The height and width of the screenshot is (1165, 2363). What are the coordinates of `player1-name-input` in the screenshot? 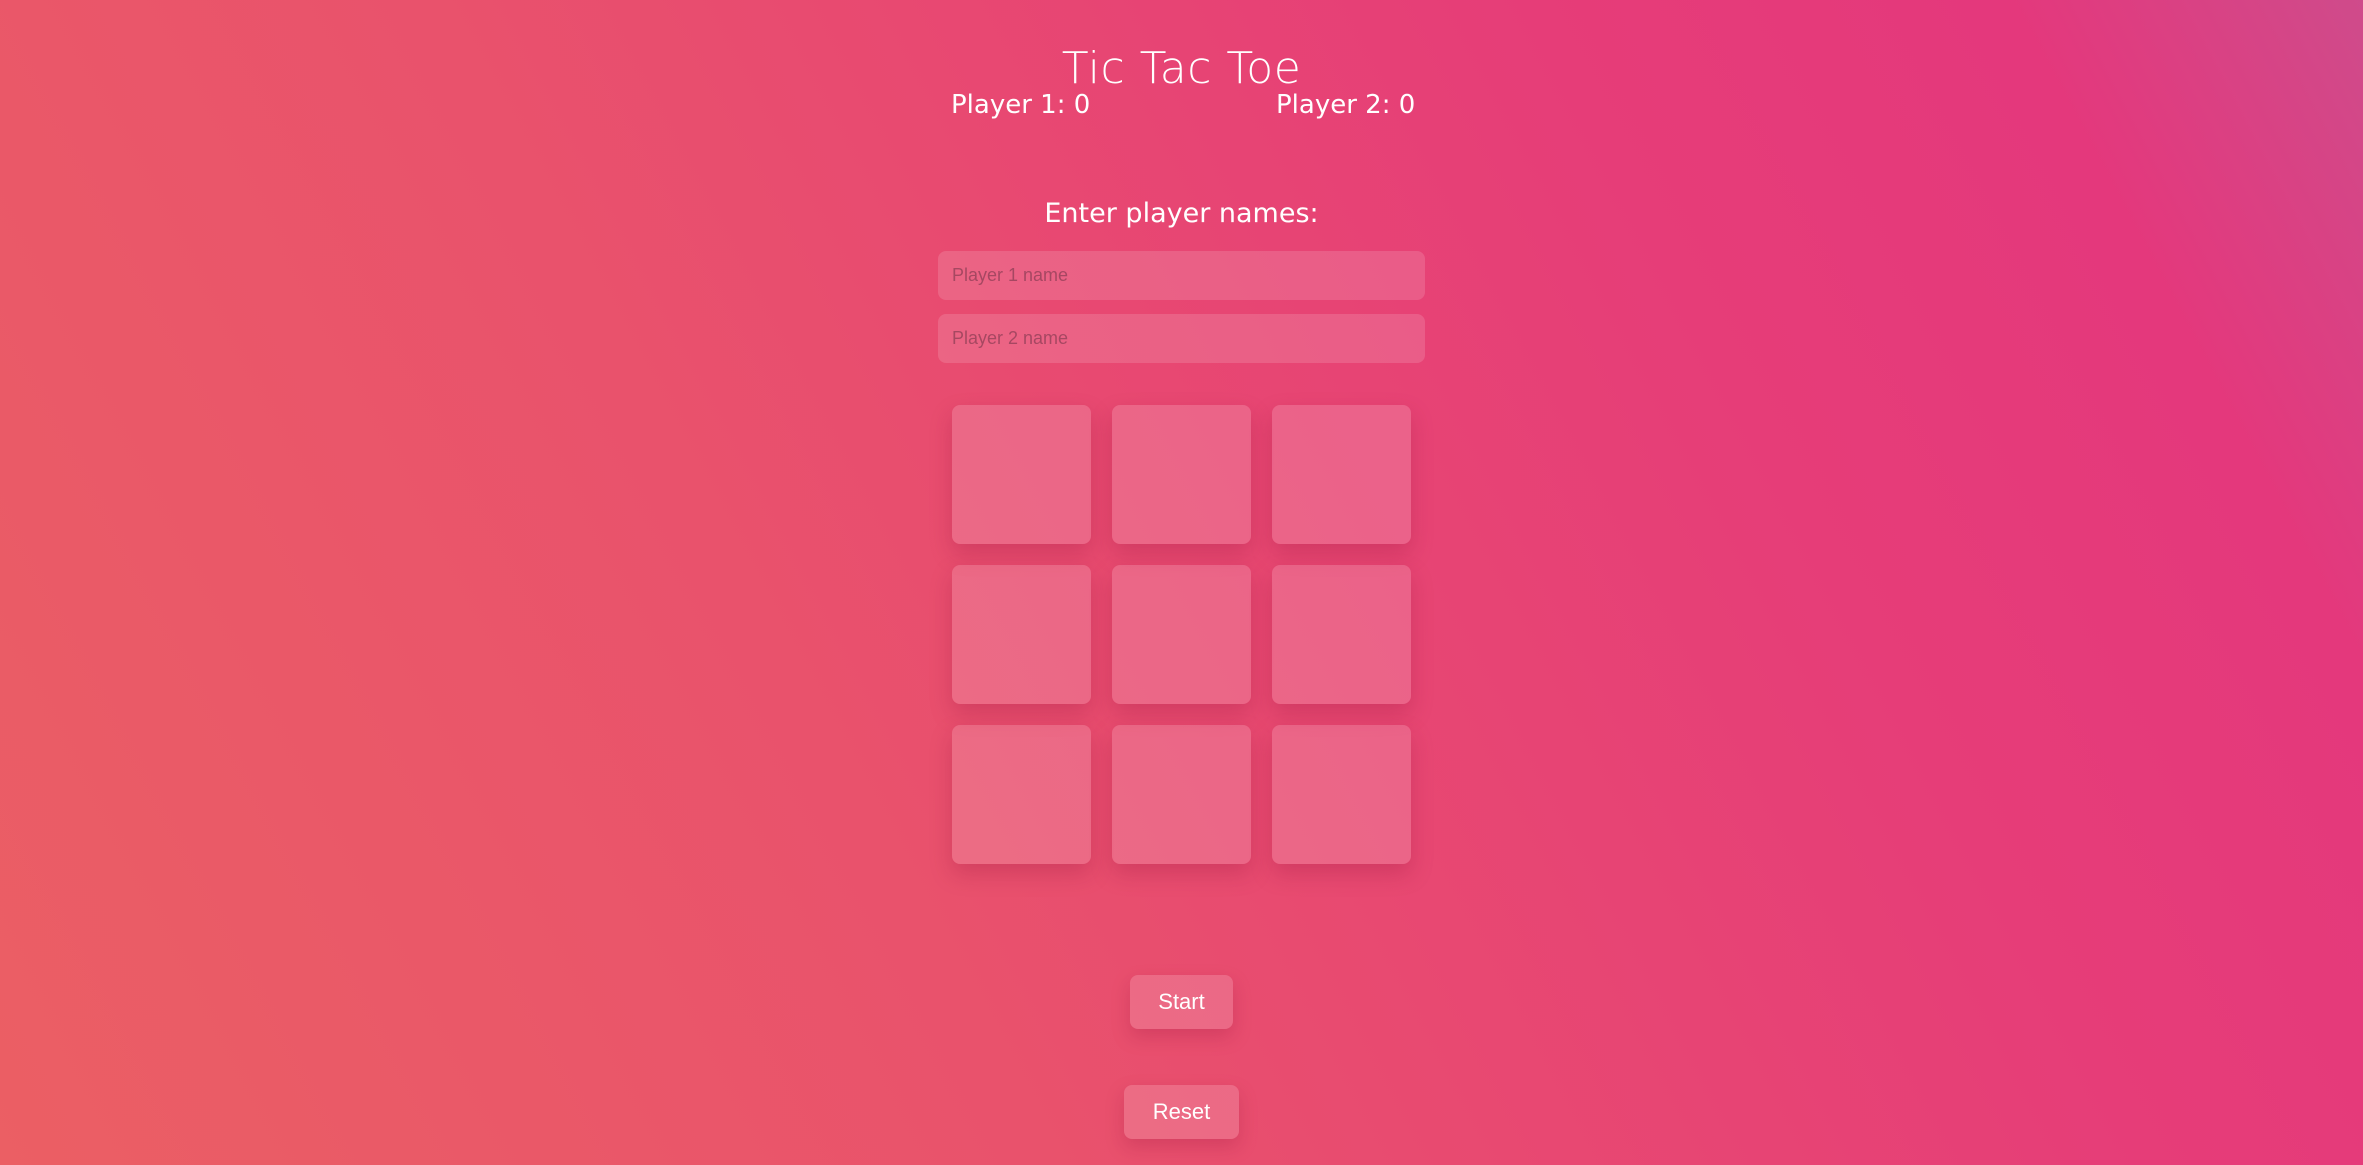 It's located at (1181, 275).